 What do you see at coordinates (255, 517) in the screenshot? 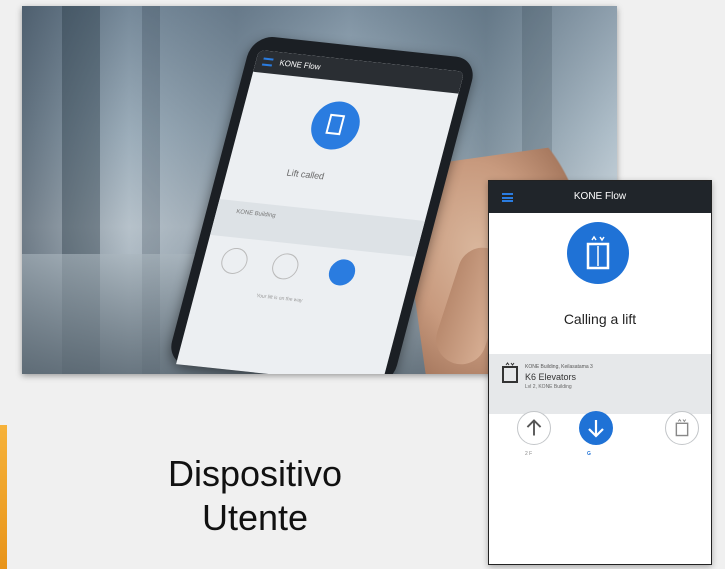
I see `caption-line-2: Utente` at bounding box center [255, 517].